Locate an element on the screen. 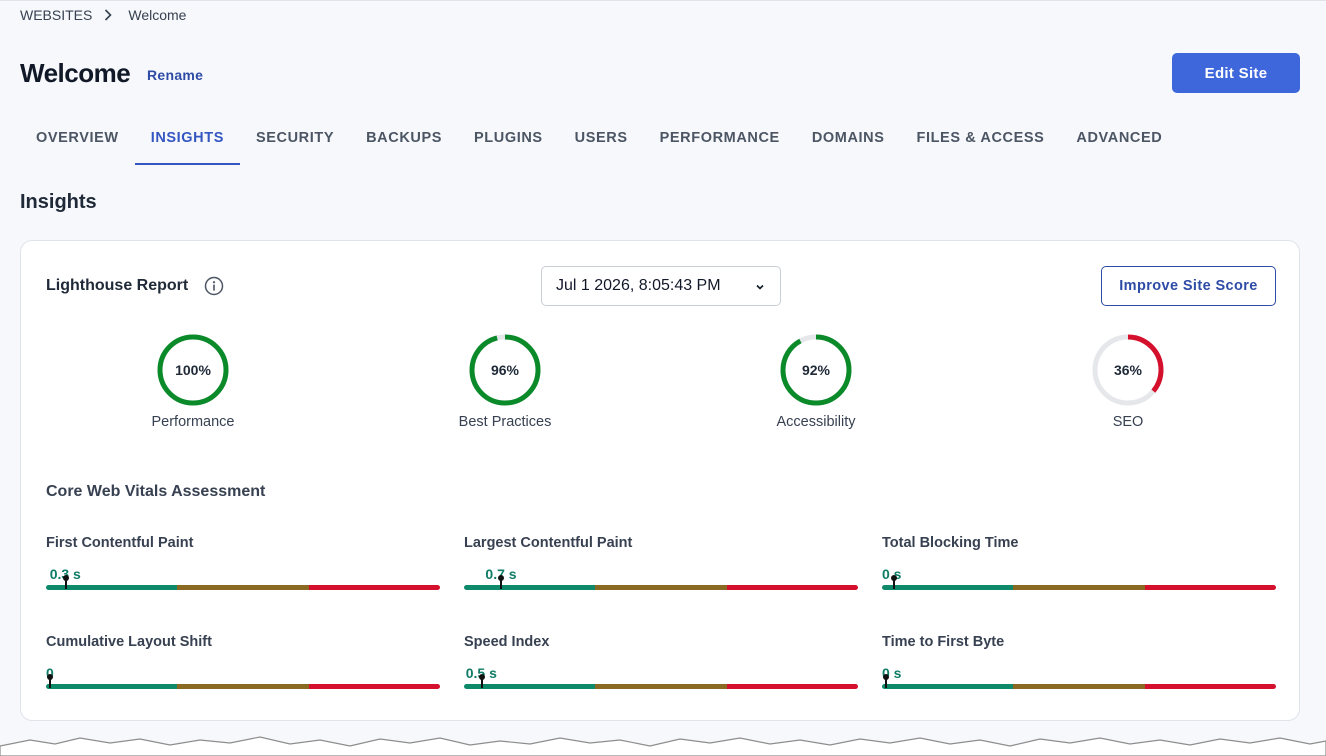  metric-largest-contentful-paint: Largest Contentful Paint 0.7 s is located at coordinates (661, 562).